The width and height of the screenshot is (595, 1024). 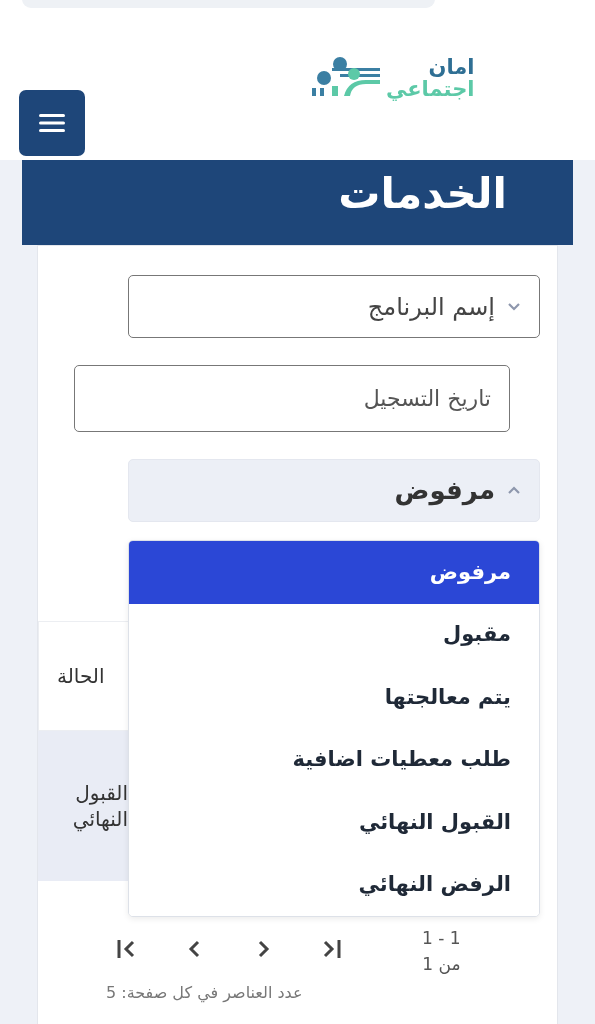 I want to click on dropdown-option: مرفوض, so click(x=334, y=572).